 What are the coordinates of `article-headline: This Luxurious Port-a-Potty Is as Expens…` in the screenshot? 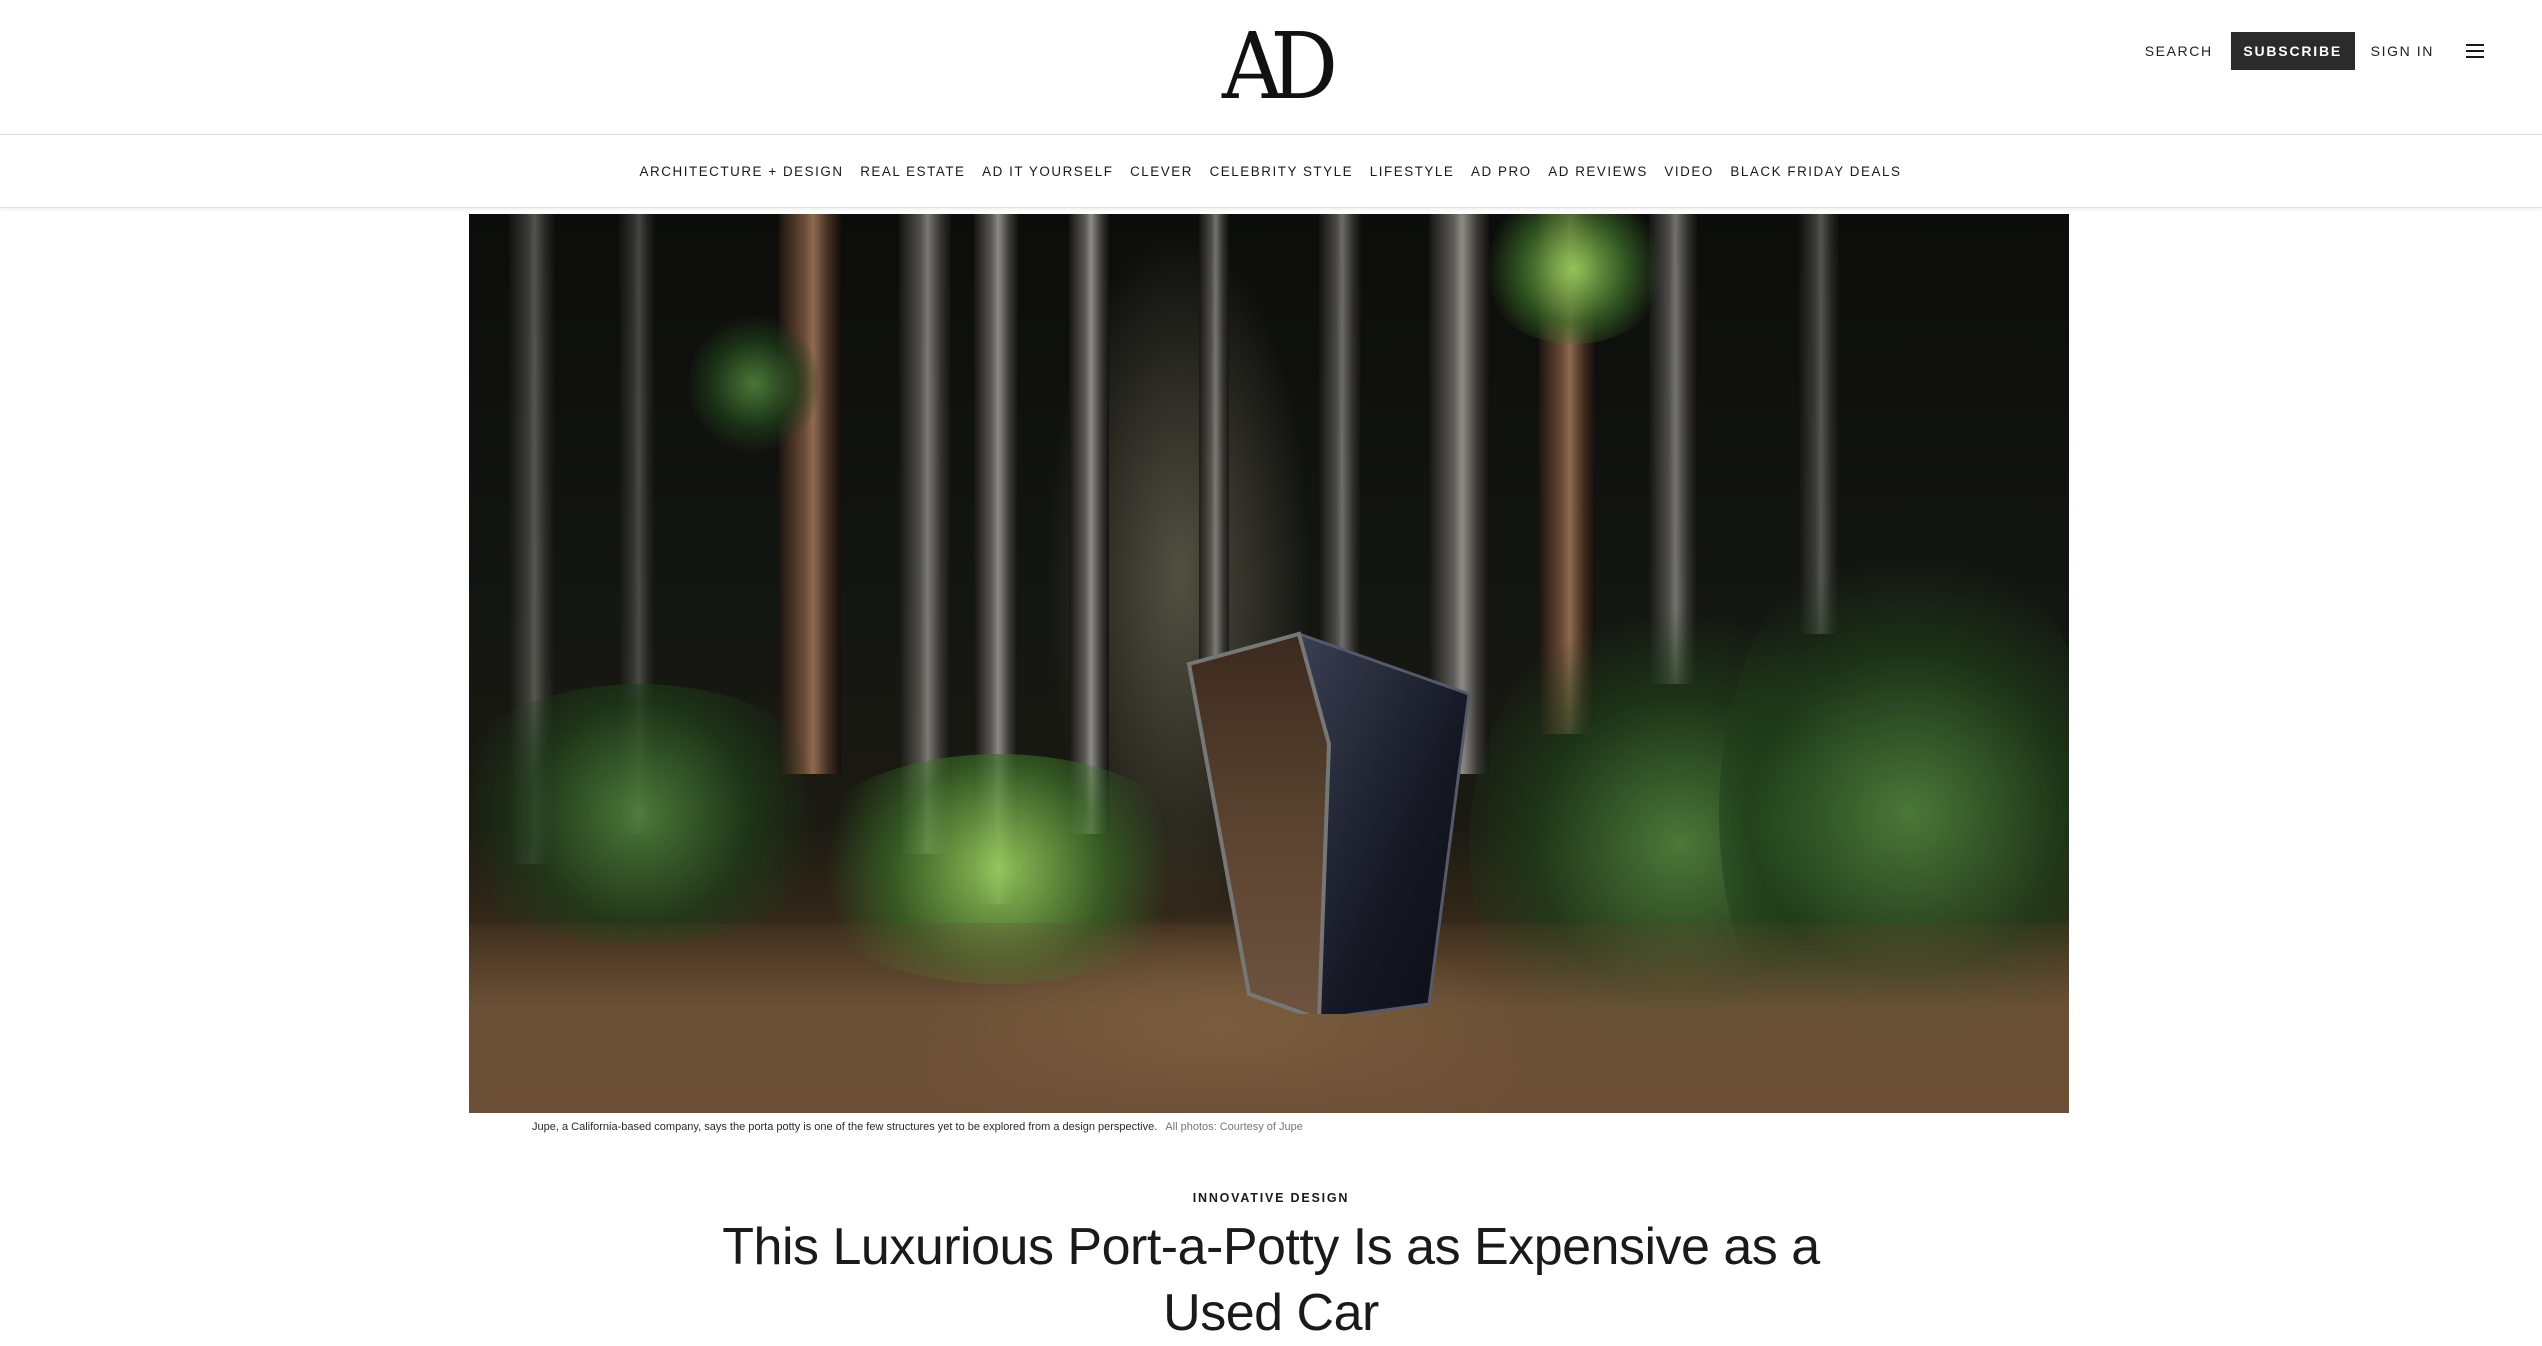 It's located at (1271, 1280).